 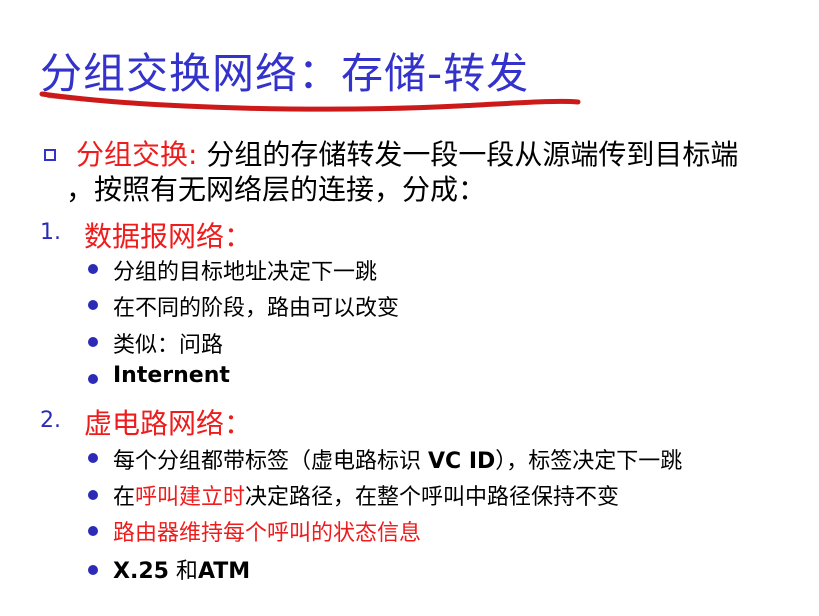 What do you see at coordinates (137, 154) in the screenshot?
I see `intro-term: 分组交换:` at bounding box center [137, 154].